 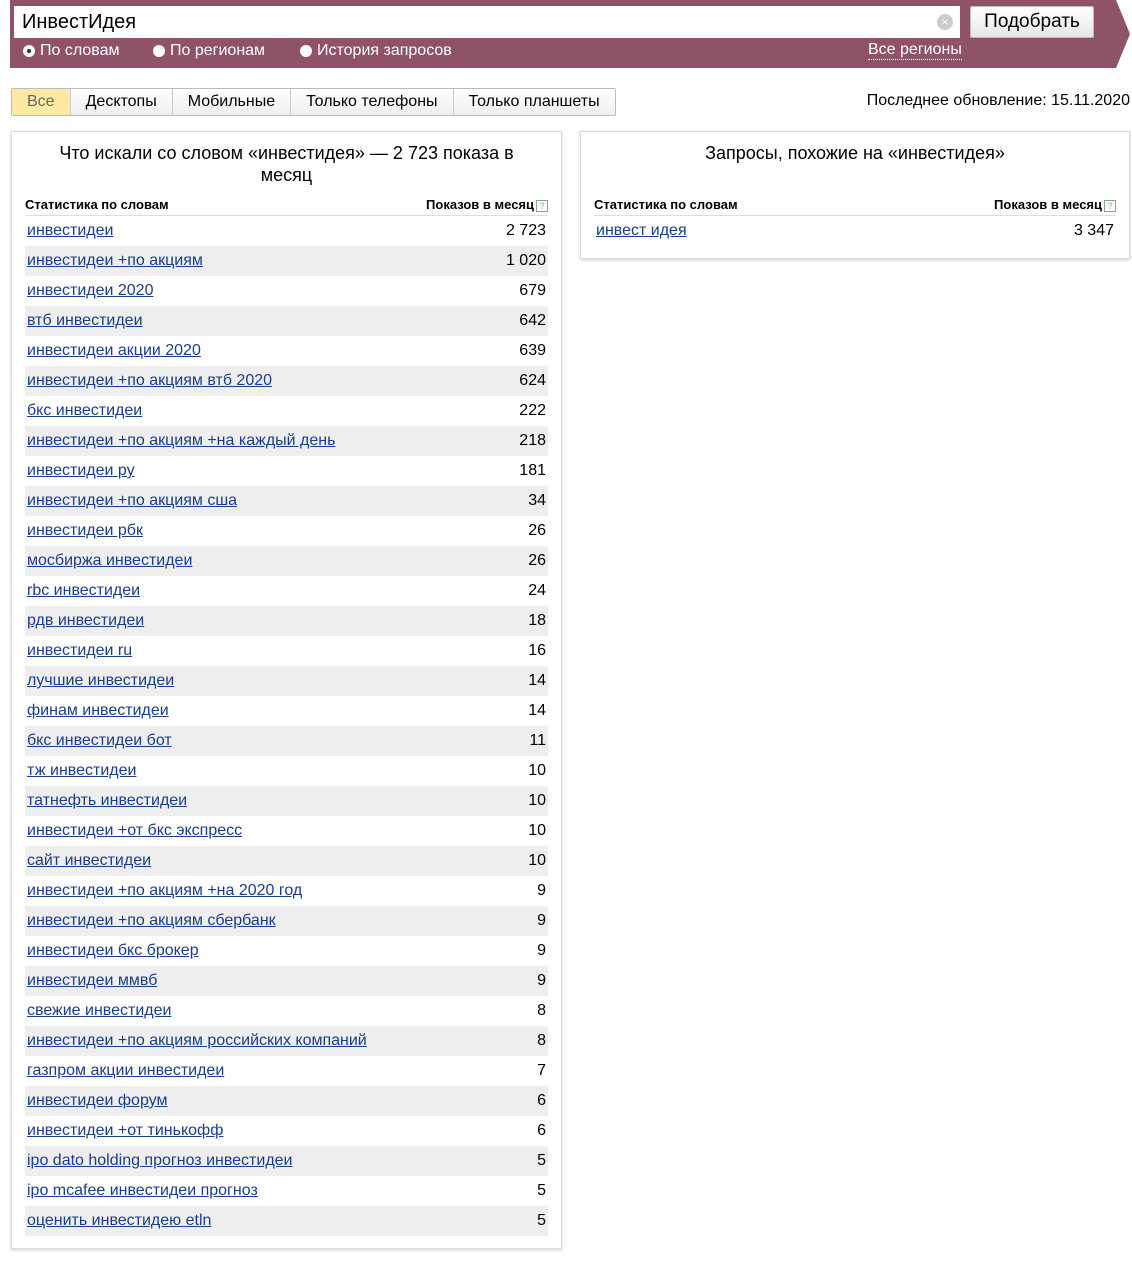 I want to click on tab-desktops: Десктопы, so click(x=121, y=102).